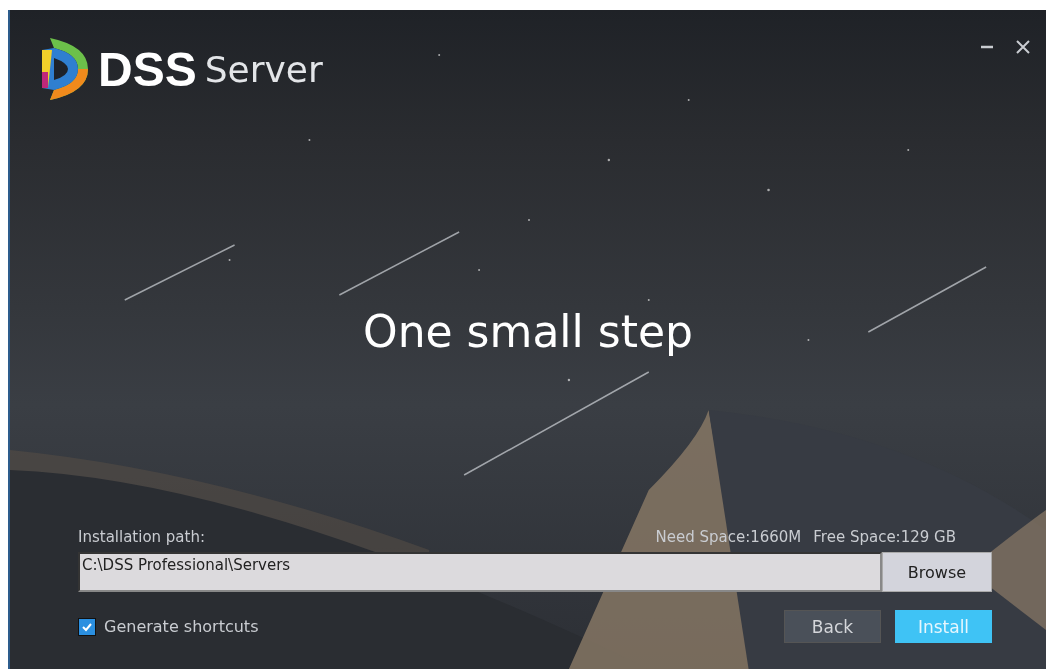 The image size is (1046, 669). I want to click on logo-brand-text: DSS, so click(147, 69).